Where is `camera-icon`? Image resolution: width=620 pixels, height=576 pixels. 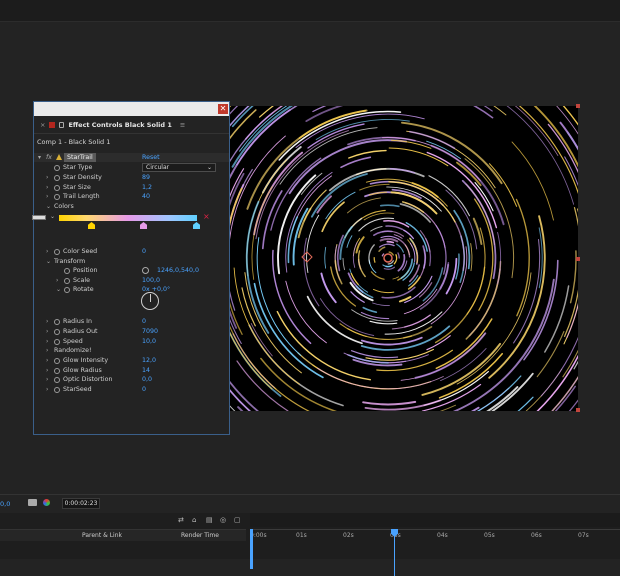 camera-icon is located at coordinates (32, 502).